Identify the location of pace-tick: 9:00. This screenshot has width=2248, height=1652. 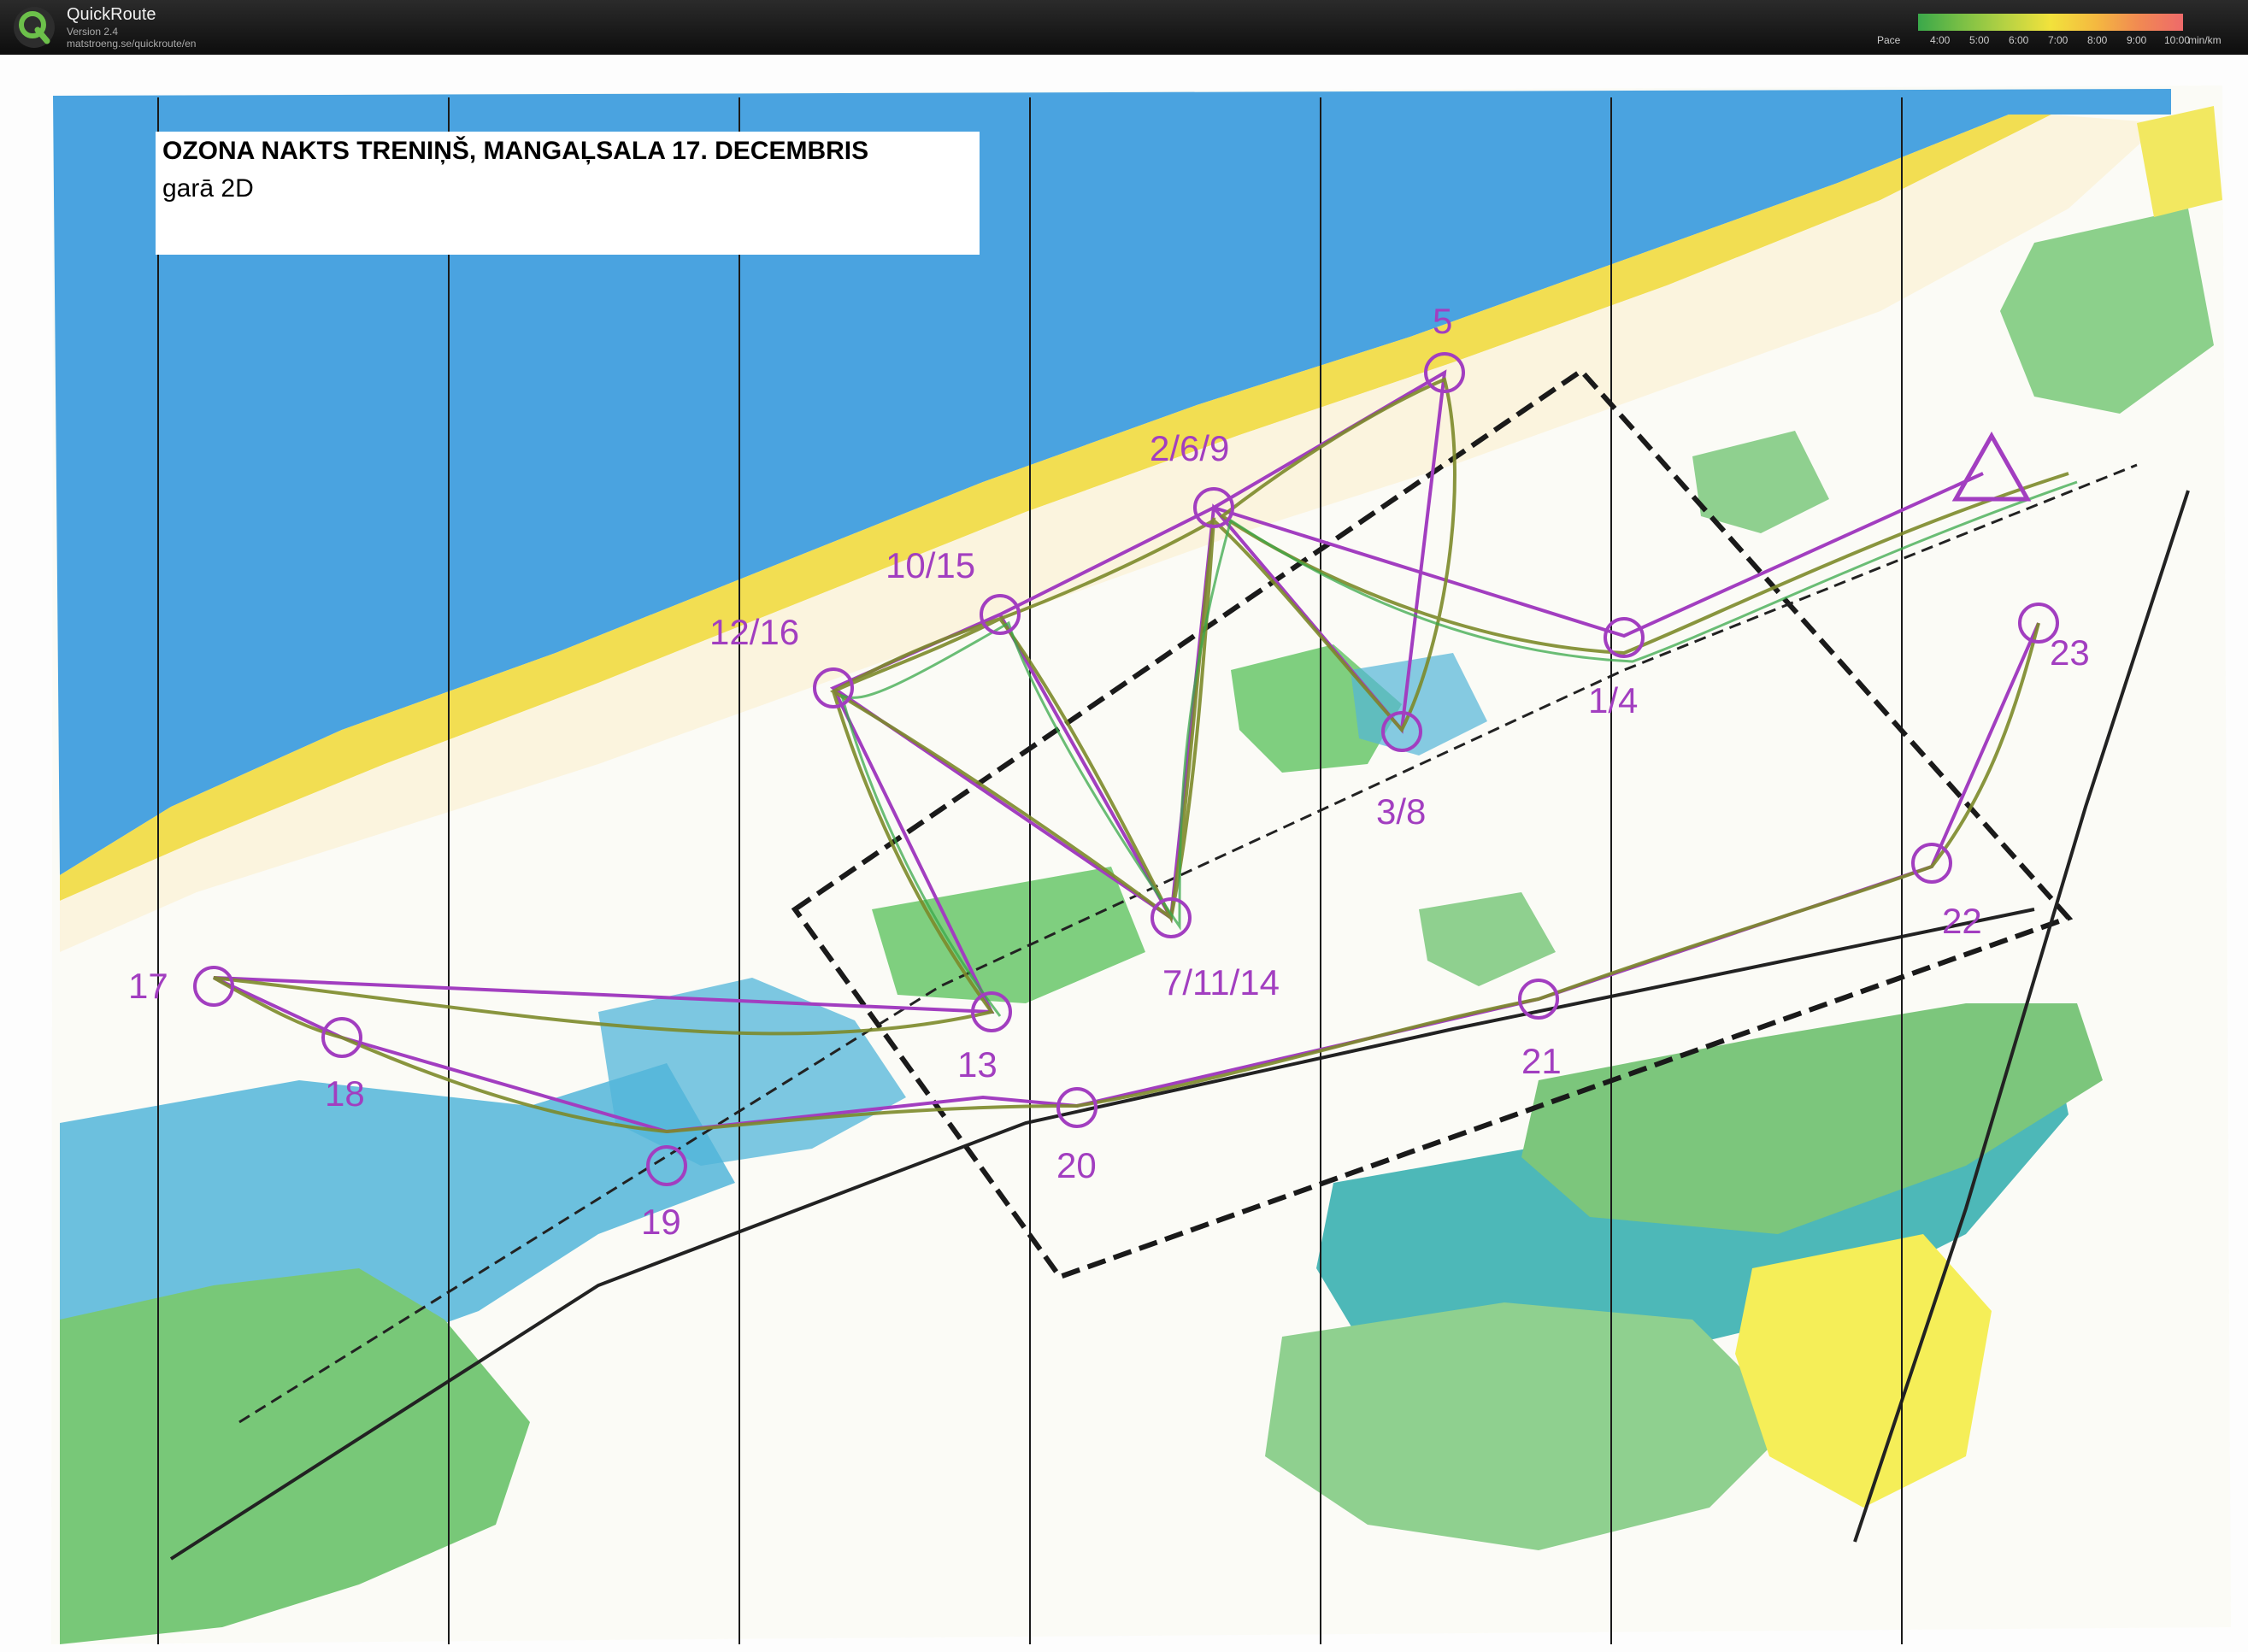
(2137, 40).